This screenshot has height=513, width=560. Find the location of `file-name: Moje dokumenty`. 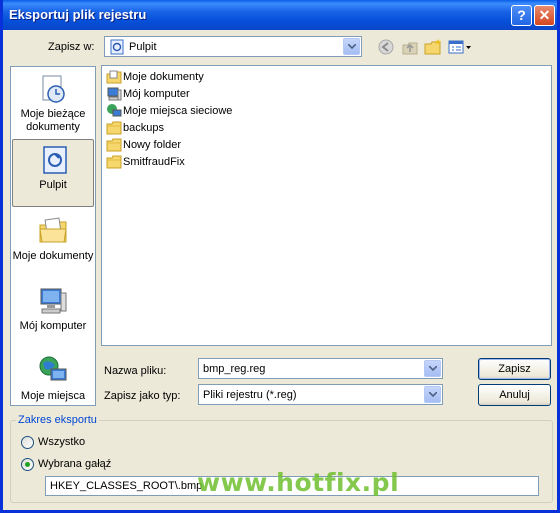

file-name: Moje dokumenty is located at coordinates (163, 77).